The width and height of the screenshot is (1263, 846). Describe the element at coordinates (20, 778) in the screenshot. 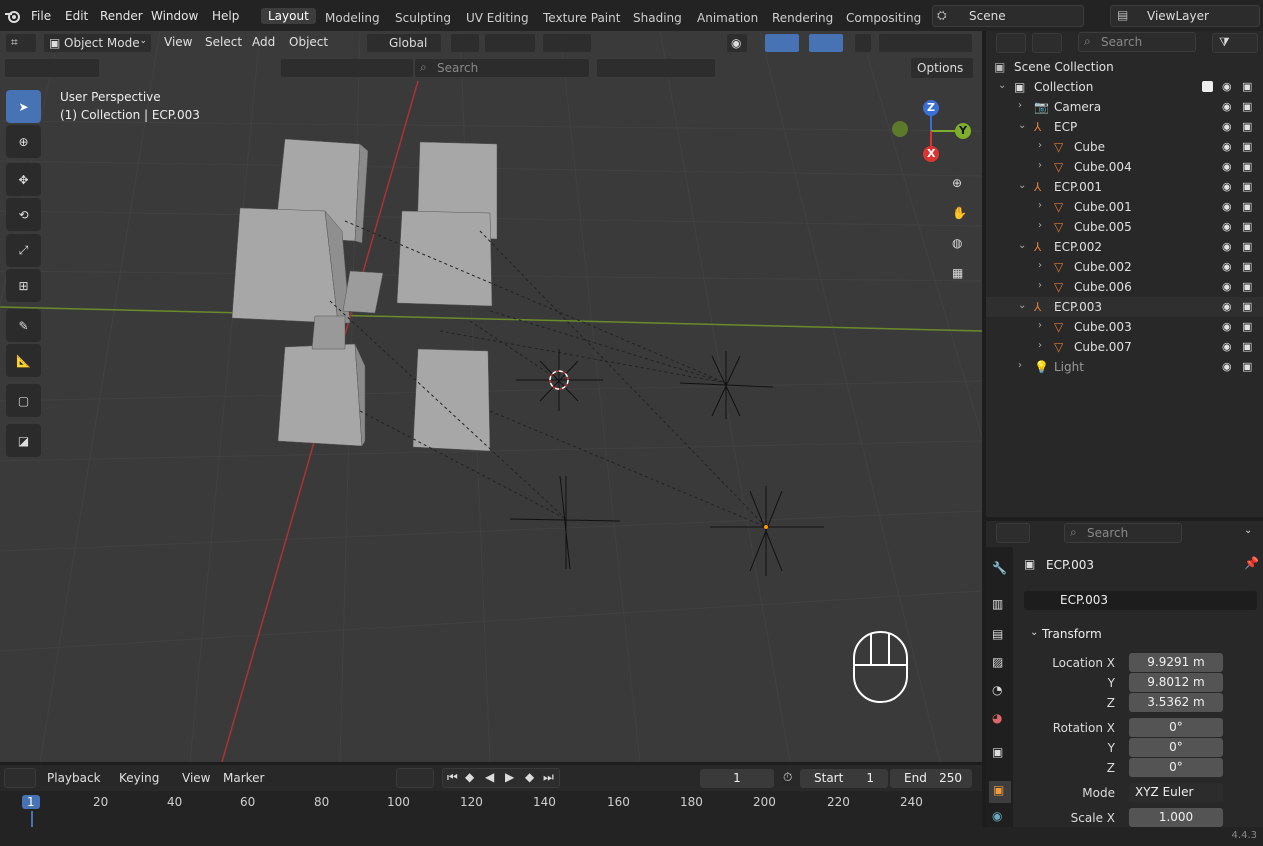

I see `timeline-editor-type` at that location.